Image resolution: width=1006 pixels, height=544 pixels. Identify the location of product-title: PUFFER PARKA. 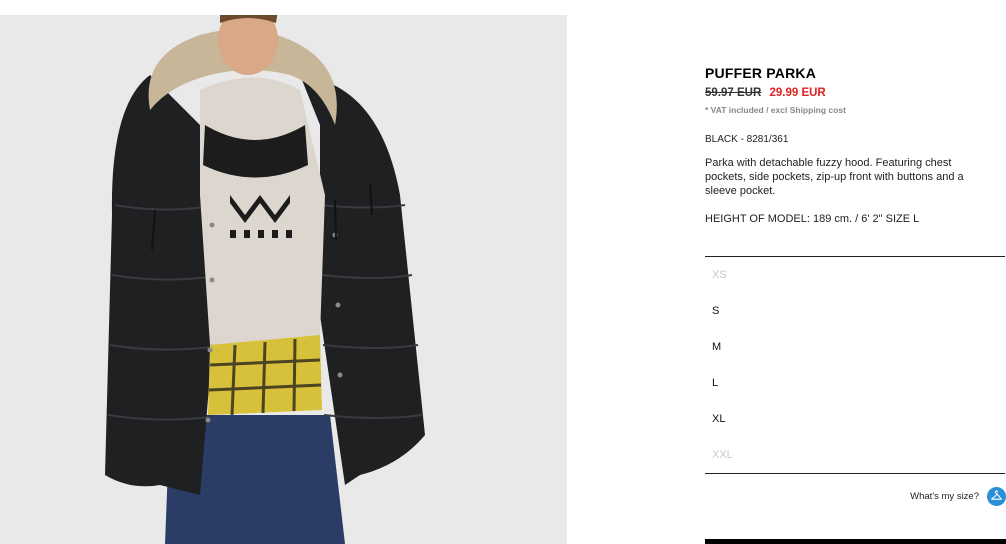
(761, 73).